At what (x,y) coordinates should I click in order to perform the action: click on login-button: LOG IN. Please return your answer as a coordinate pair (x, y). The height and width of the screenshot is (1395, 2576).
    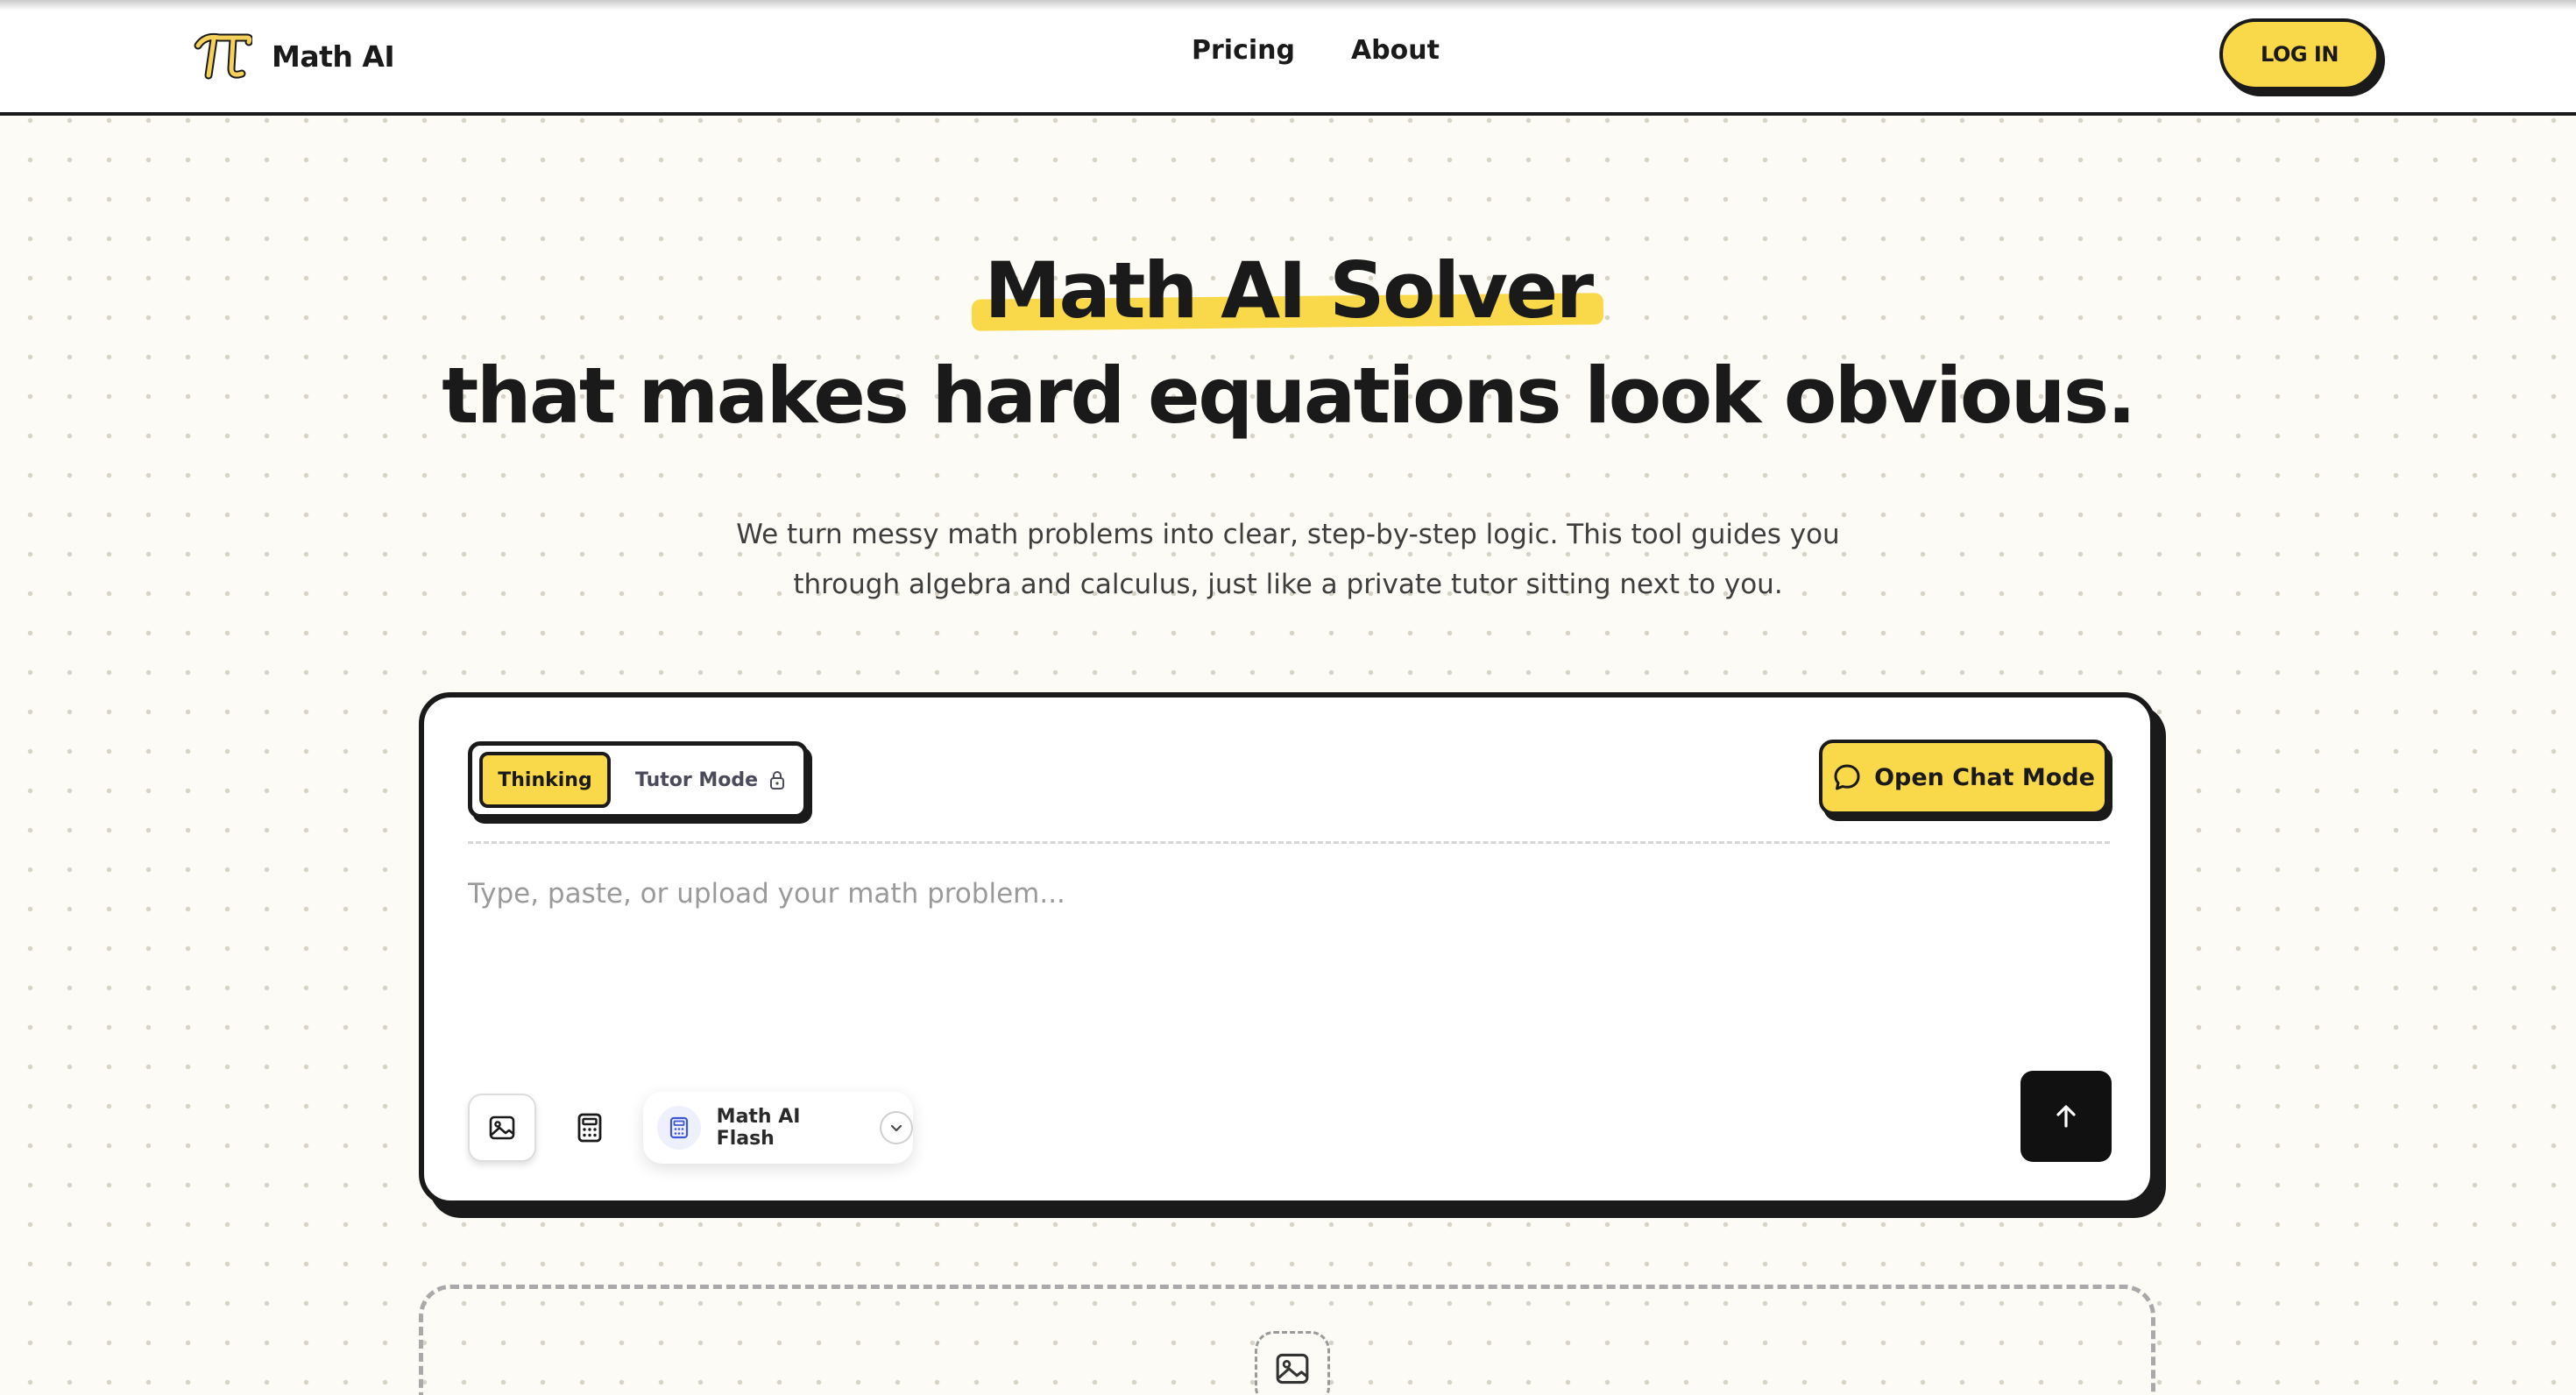
    Looking at the image, I should click on (2299, 54).